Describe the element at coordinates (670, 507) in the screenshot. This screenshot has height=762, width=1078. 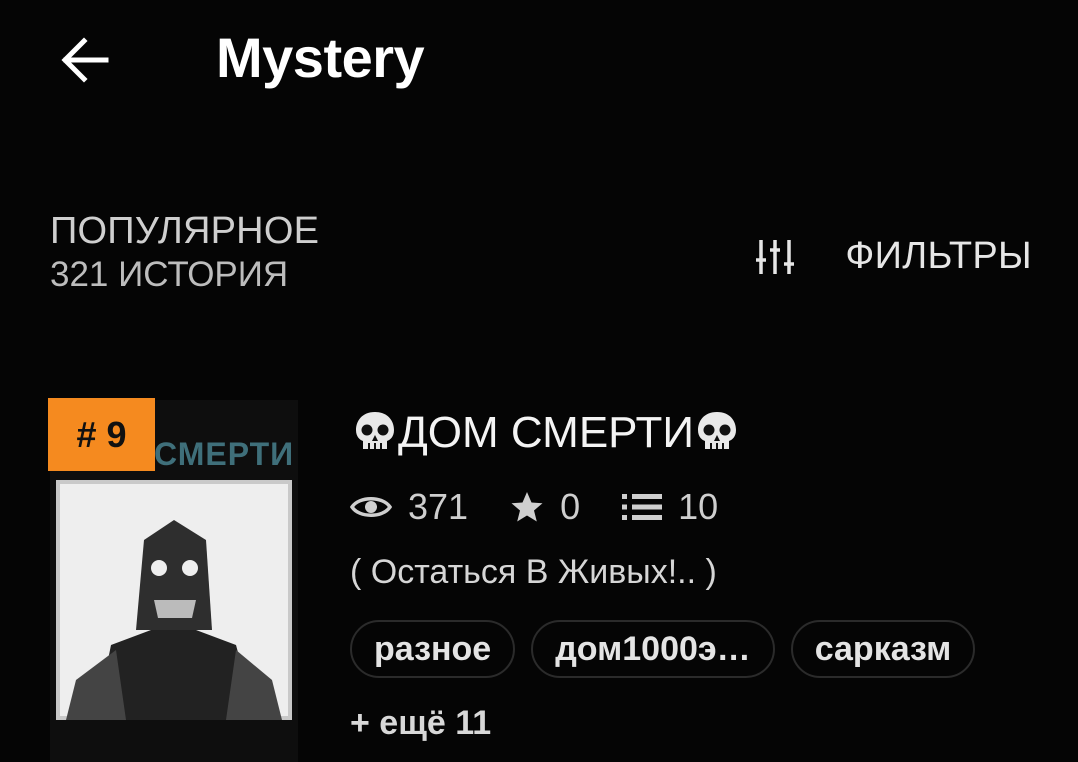
I see `parts-stat: 10` at that location.